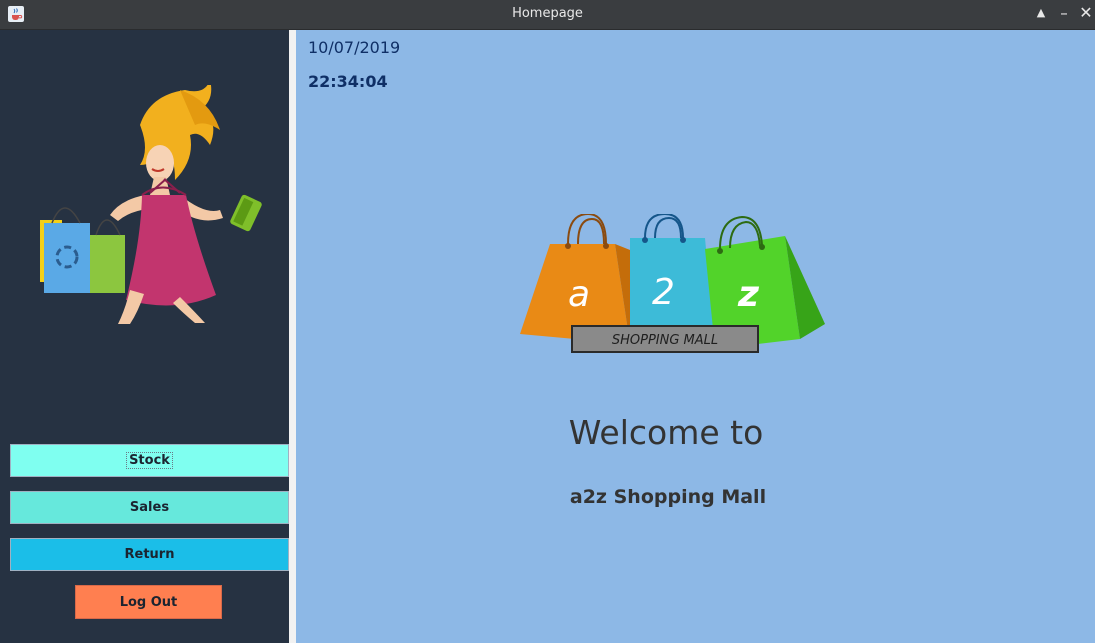  I want to click on stock-button-label: Stock, so click(149, 460).